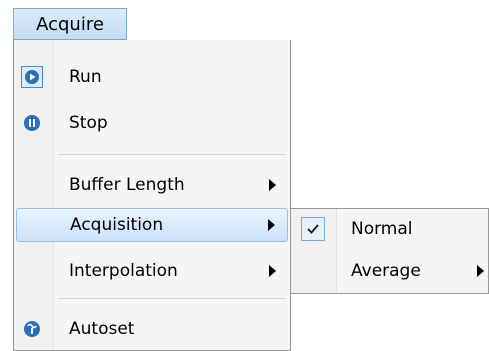 The width and height of the screenshot is (489, 351). Describe the element at coordinates (152, 329) in the screenshot. I see `menu-item-autoset: Autoset` at that location.